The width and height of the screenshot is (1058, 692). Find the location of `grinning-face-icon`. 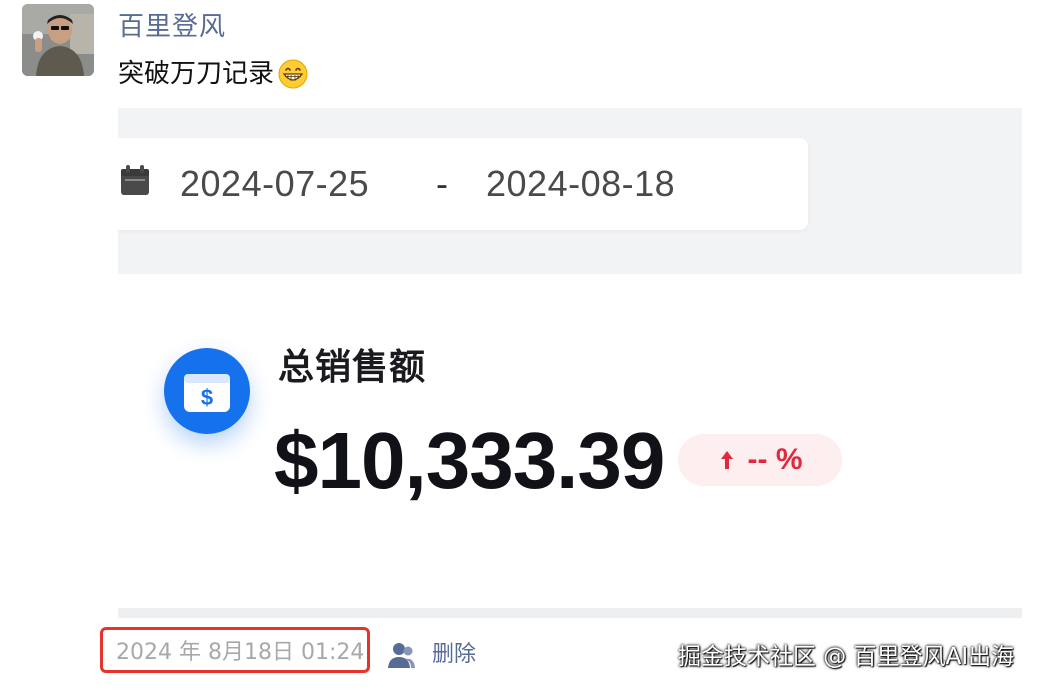

grinning-face-icon is located at coordinates (293, 74).